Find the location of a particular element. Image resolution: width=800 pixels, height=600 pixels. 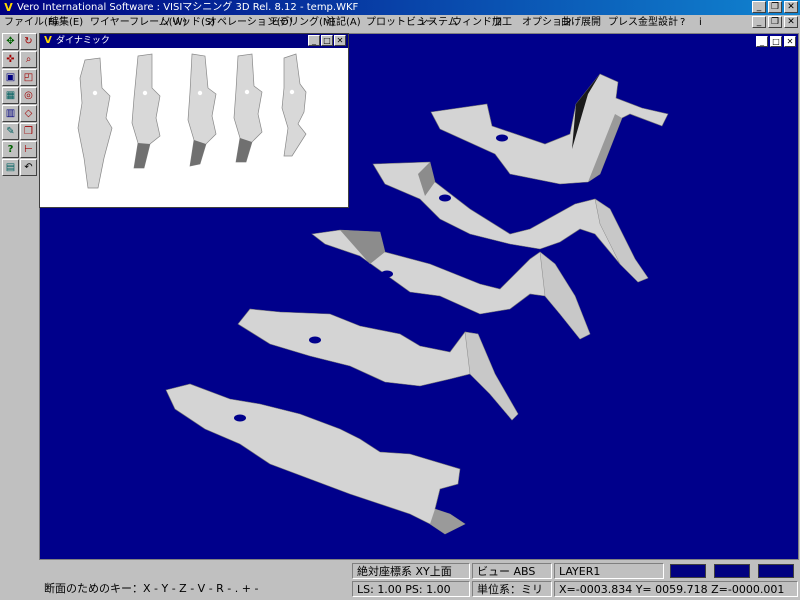

dynamic-window: V ダイナミック _ □ ✕ is located at coordinates (194, 120).